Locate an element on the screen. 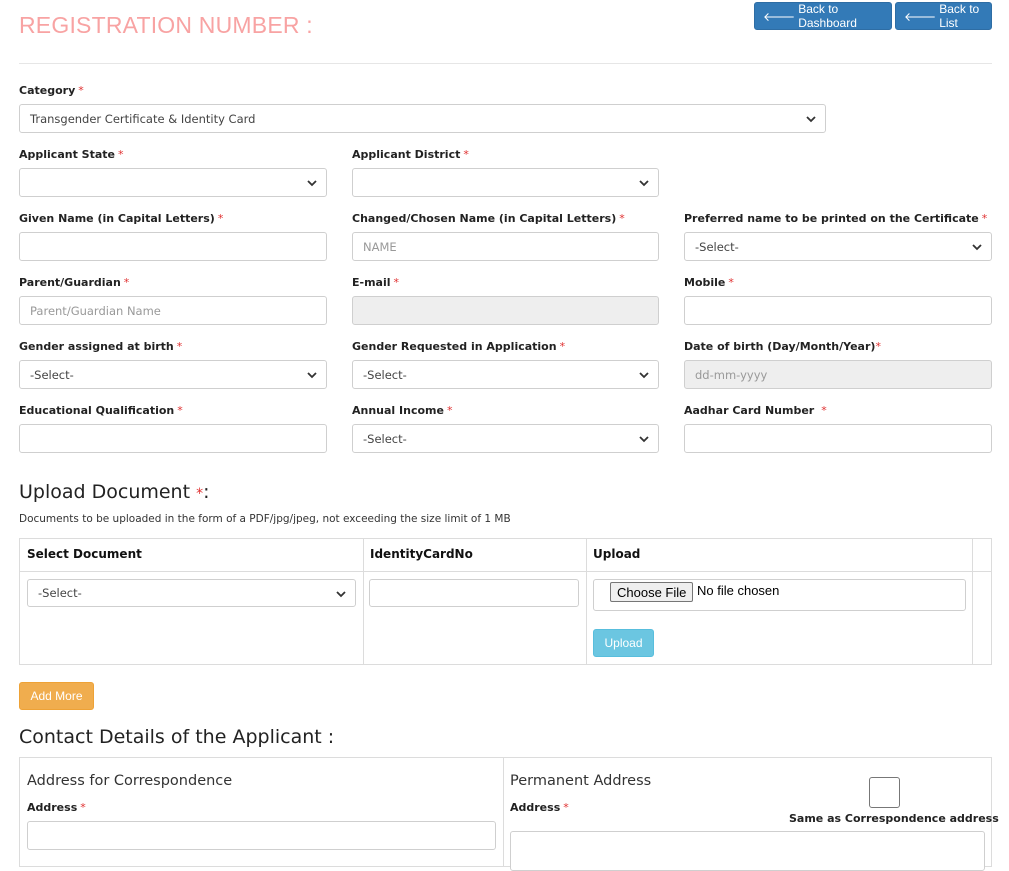  same-as-correspondence-label: Same as Correspondence address is located at coordinates (894, 818).